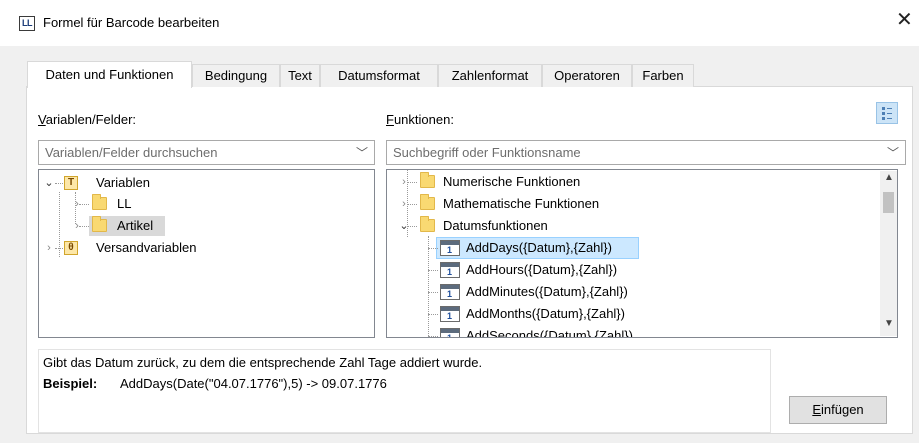 The height and width of the screenshot is (443, 919). What do you see at coordinates (889, 323) in the screenshot?
I see `scroll-down-icon: ▼` at bounding box center [889, 323].